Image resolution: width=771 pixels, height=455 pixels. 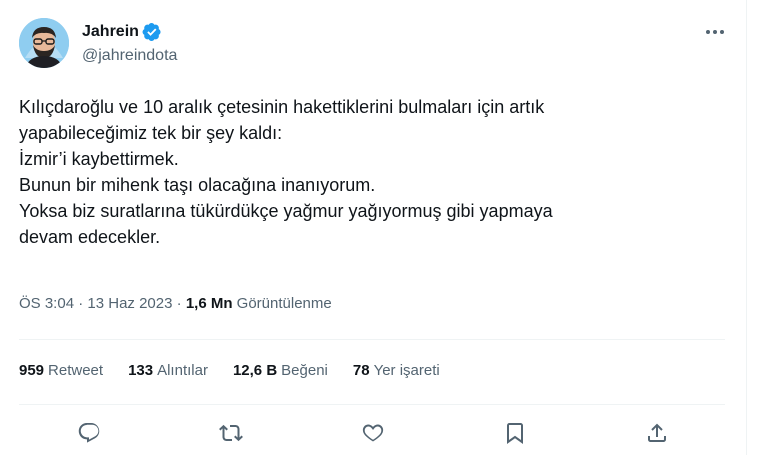 What do you see at coordinates (90, 237) in the screenshot?
I see `tweet-line: devam edecekler.` at bounding box center [90, 237].